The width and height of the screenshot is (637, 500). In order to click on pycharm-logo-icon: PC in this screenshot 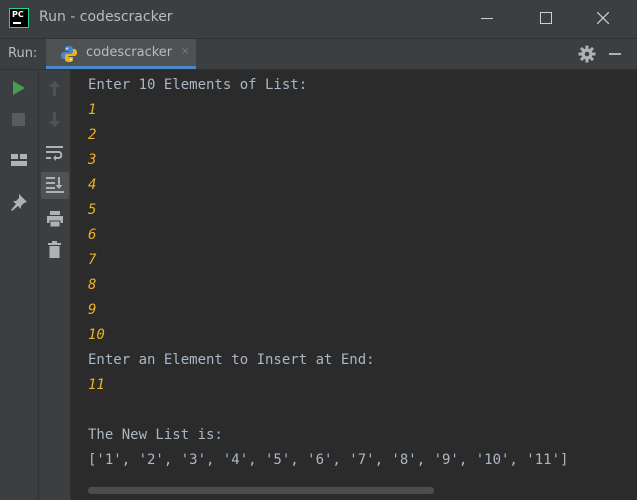, I will do `click(19, 18)`.